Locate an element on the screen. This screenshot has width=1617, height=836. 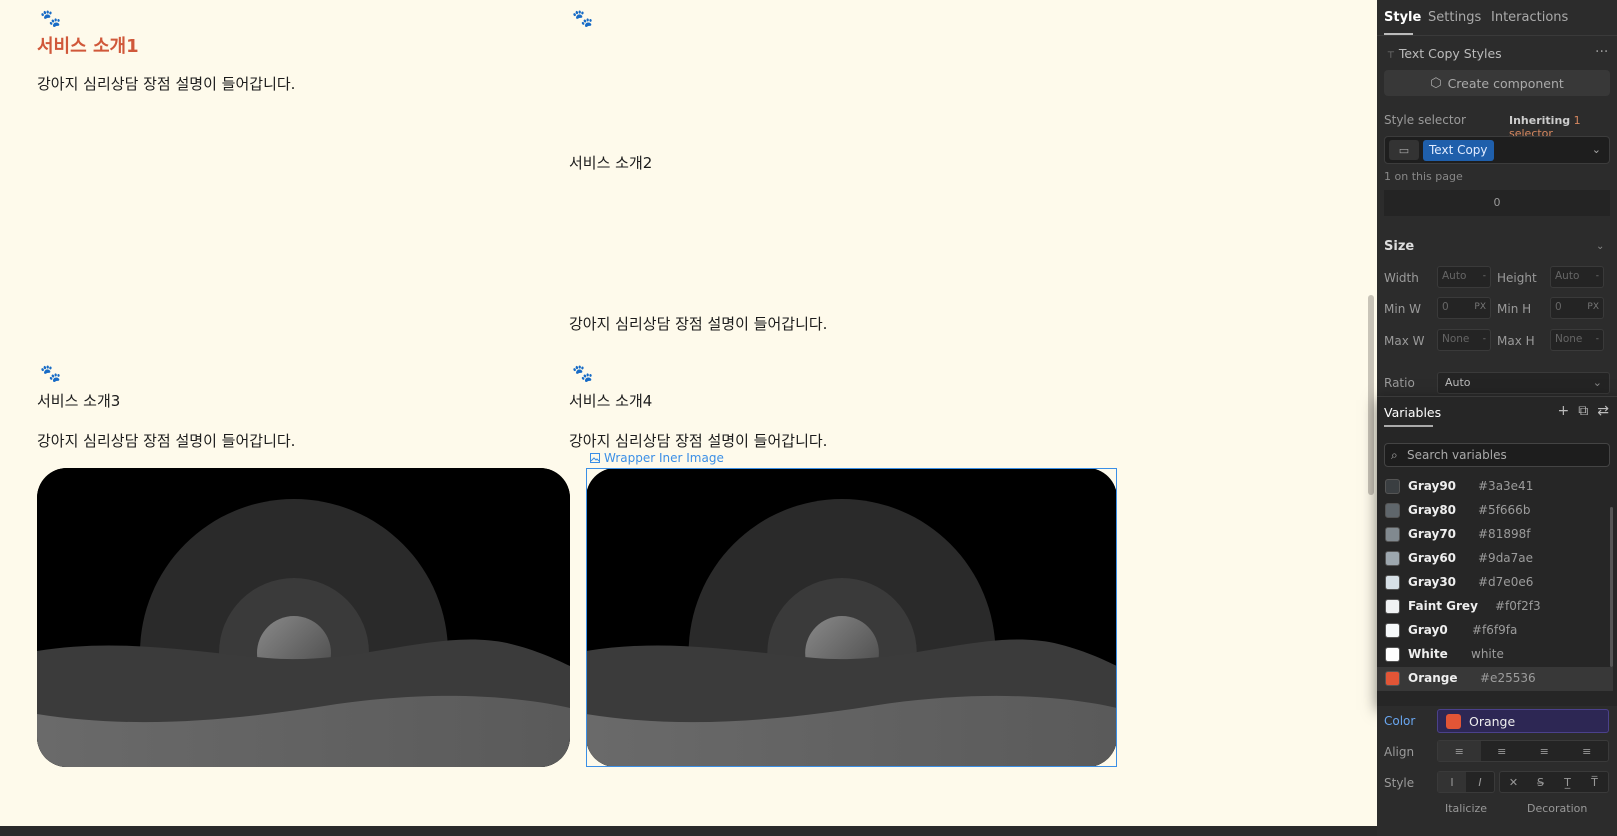
on-this-page-count: 1 on this page is located at coordinates (1423, 176).